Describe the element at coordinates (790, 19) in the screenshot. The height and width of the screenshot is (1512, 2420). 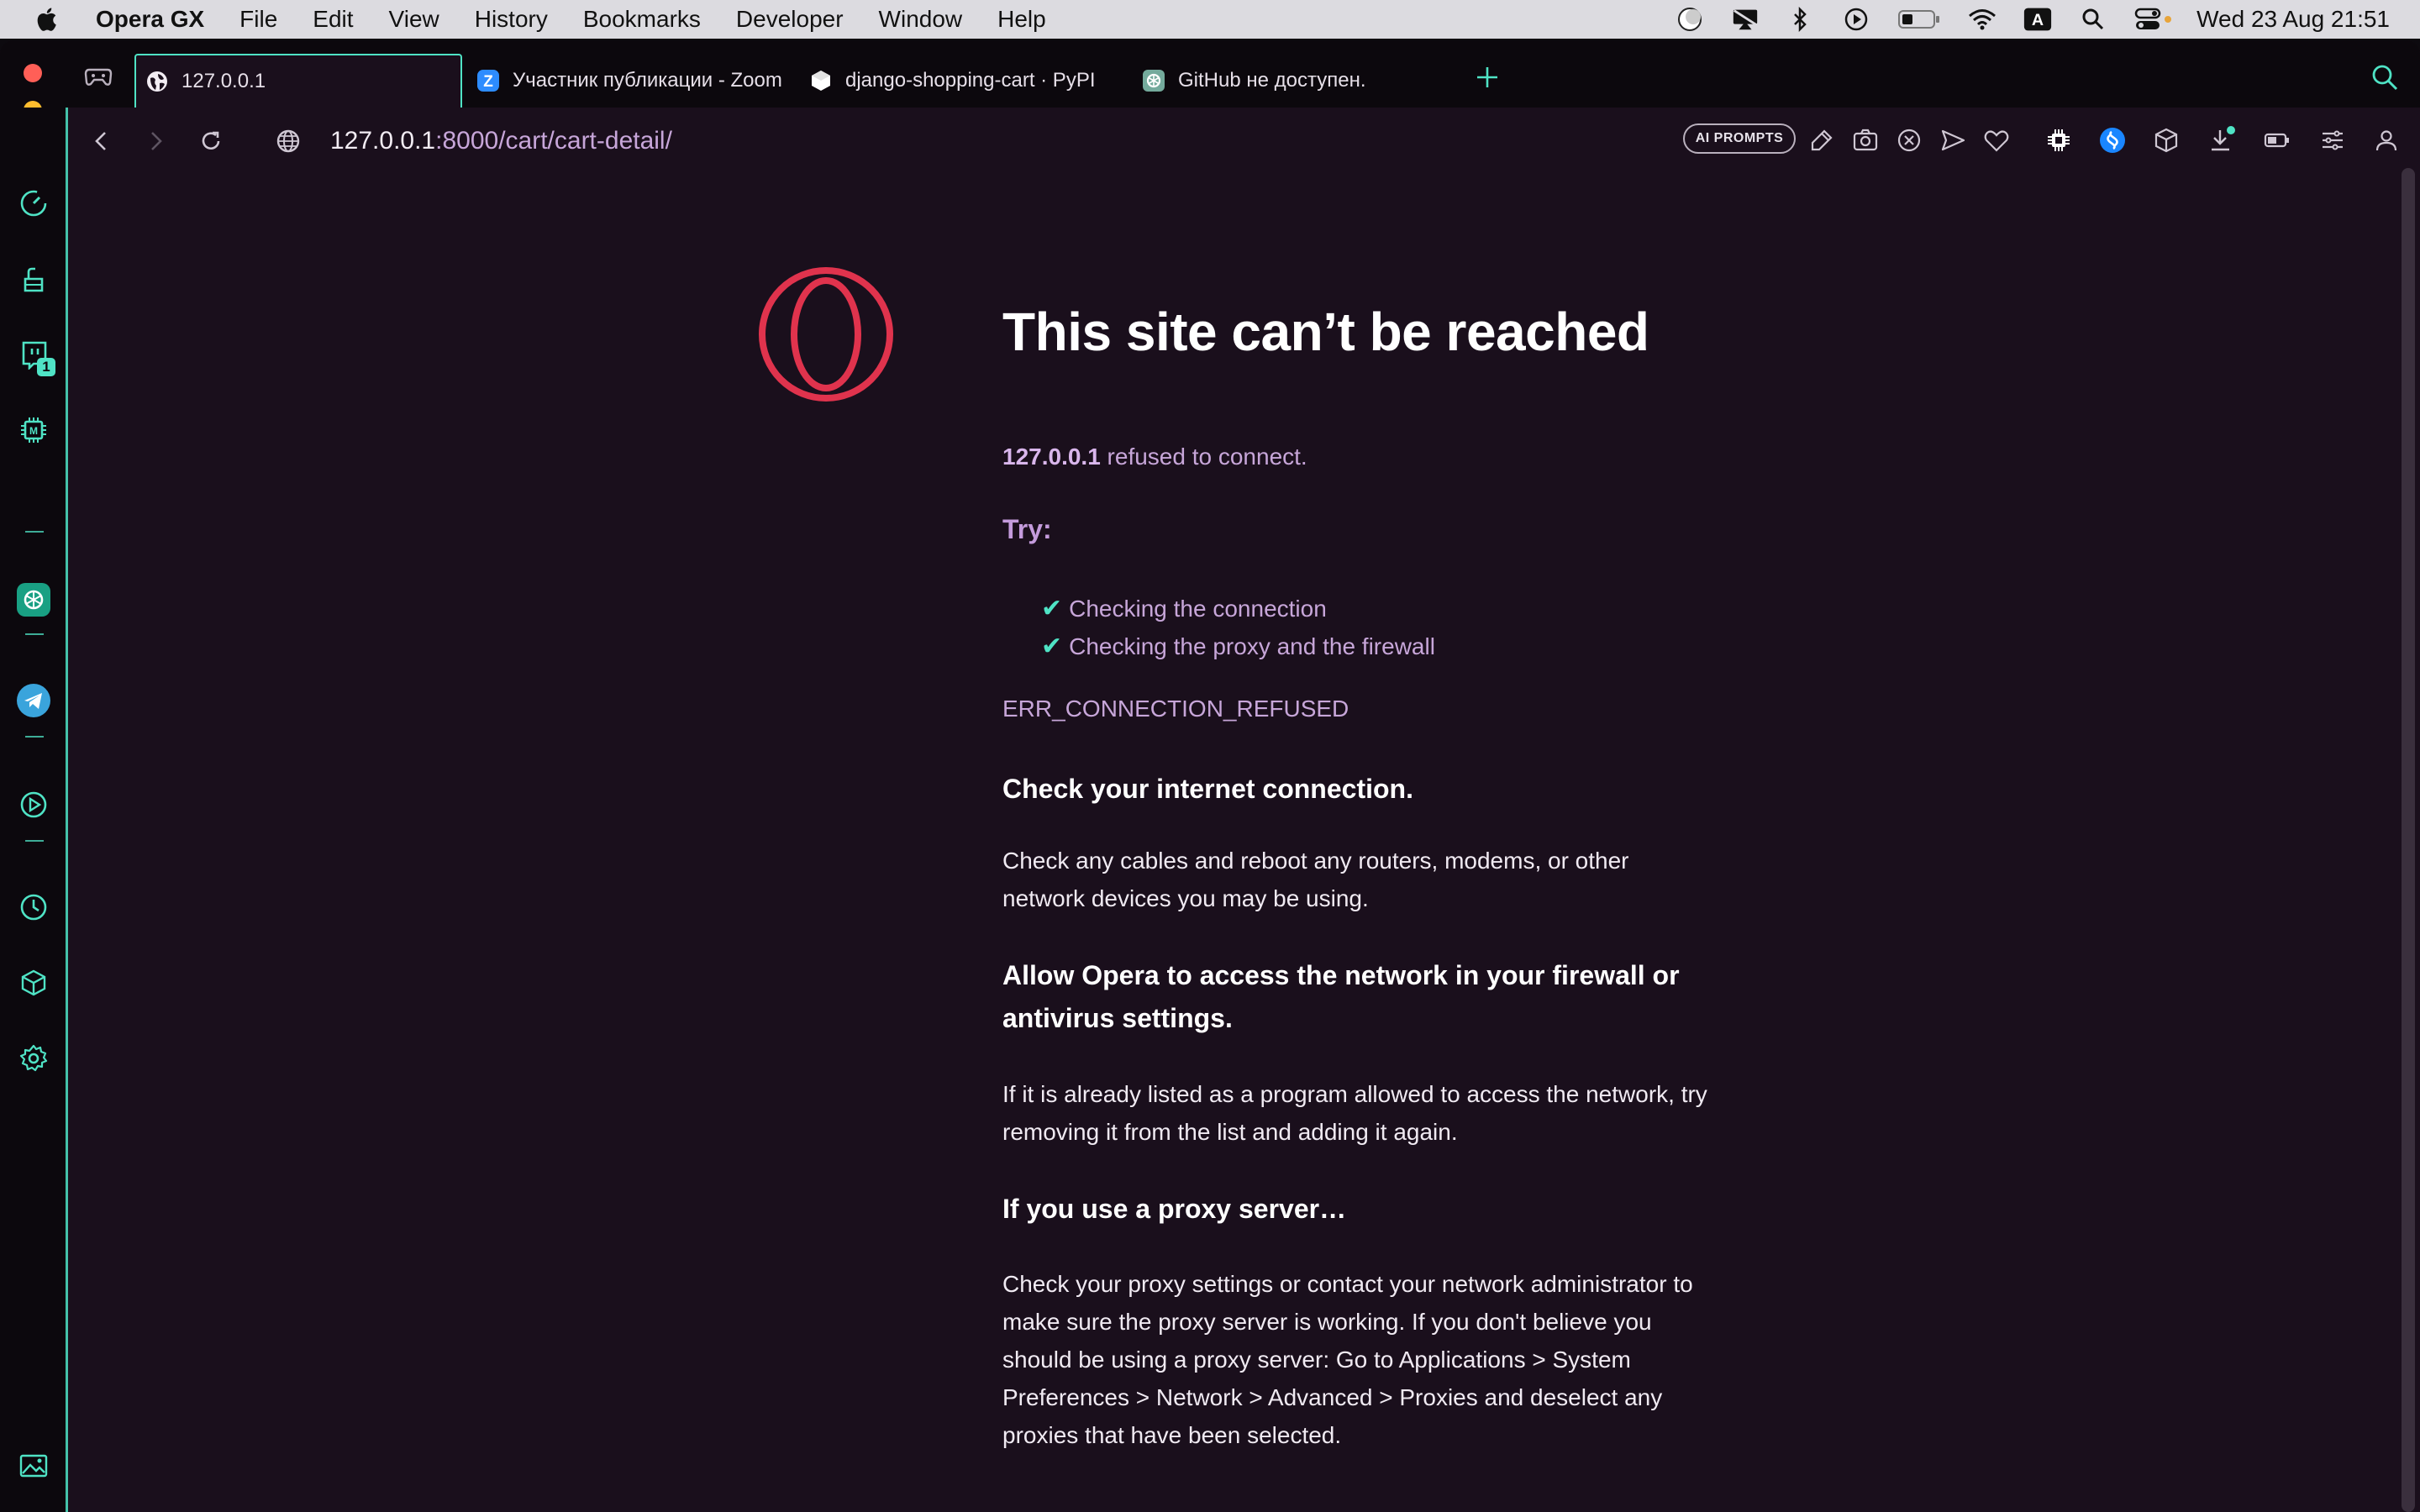
I see `menu-developer: Developer` at that location.